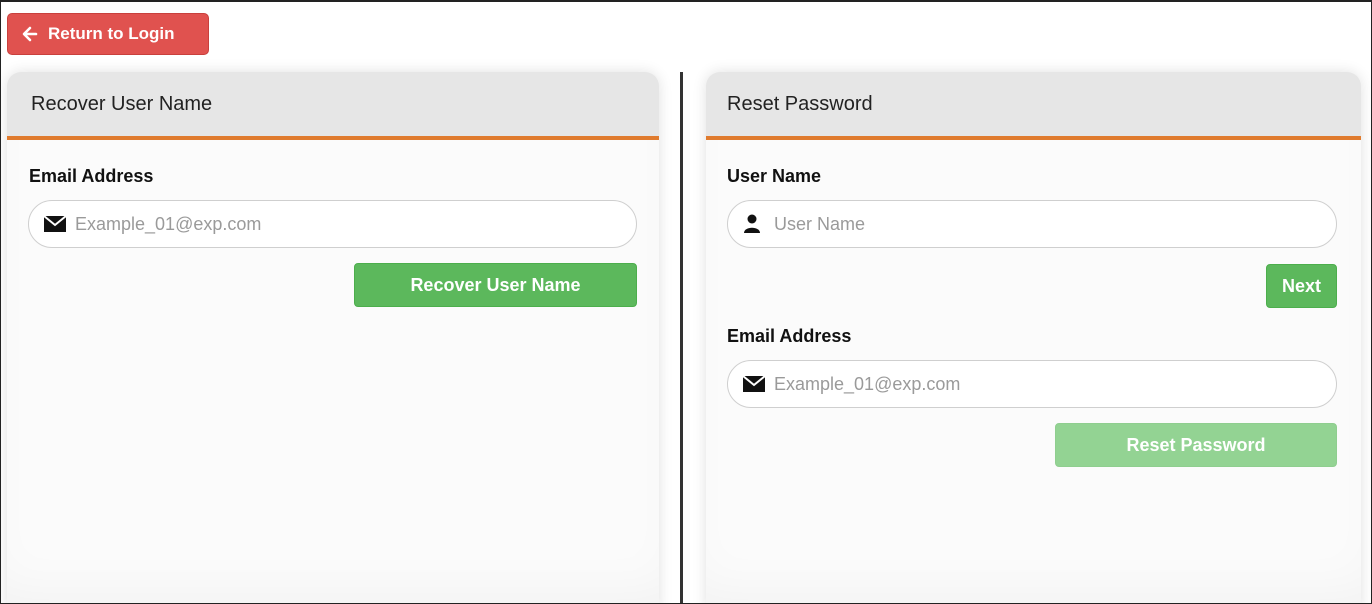  Describe the element at coordinates (30, 34) in the screenshot. I see `arrow-left-icon` at that location.